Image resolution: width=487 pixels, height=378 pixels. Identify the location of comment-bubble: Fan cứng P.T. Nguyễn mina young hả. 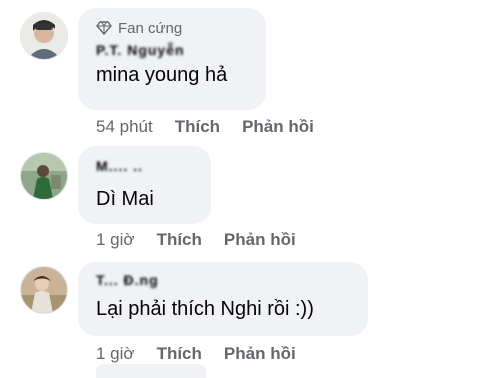
(172, 59).